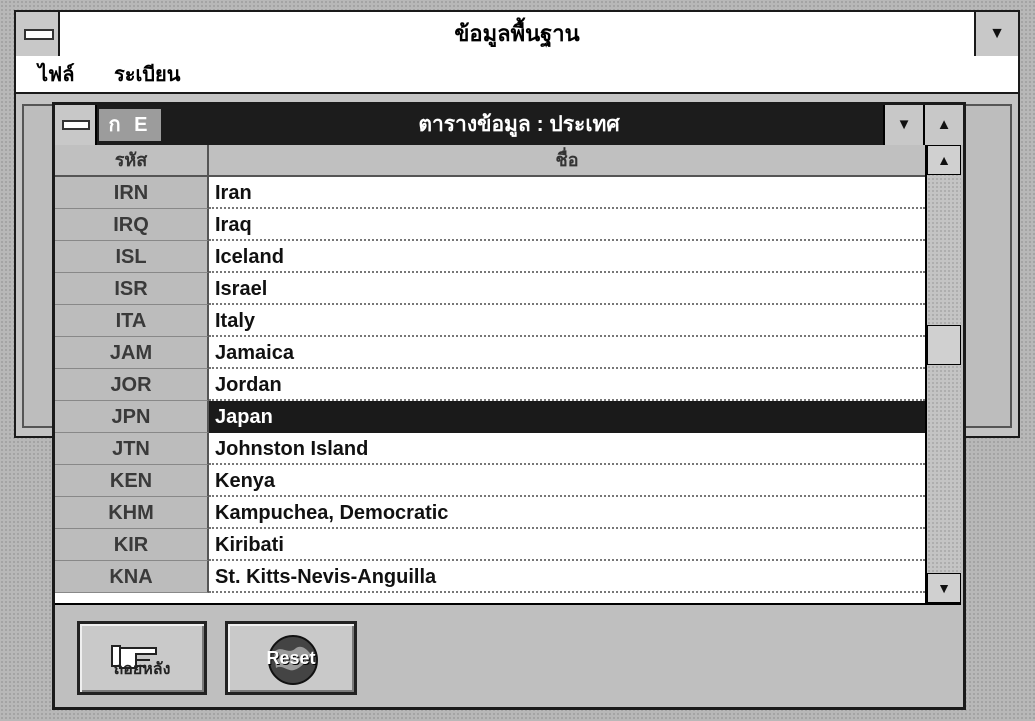 The width and height of the screenshot is (1035, 721). Describe the element at coordinates (517, 76) in the screenshot. I see `menu-bar: ไฟล์ ระเบียน` at that location.